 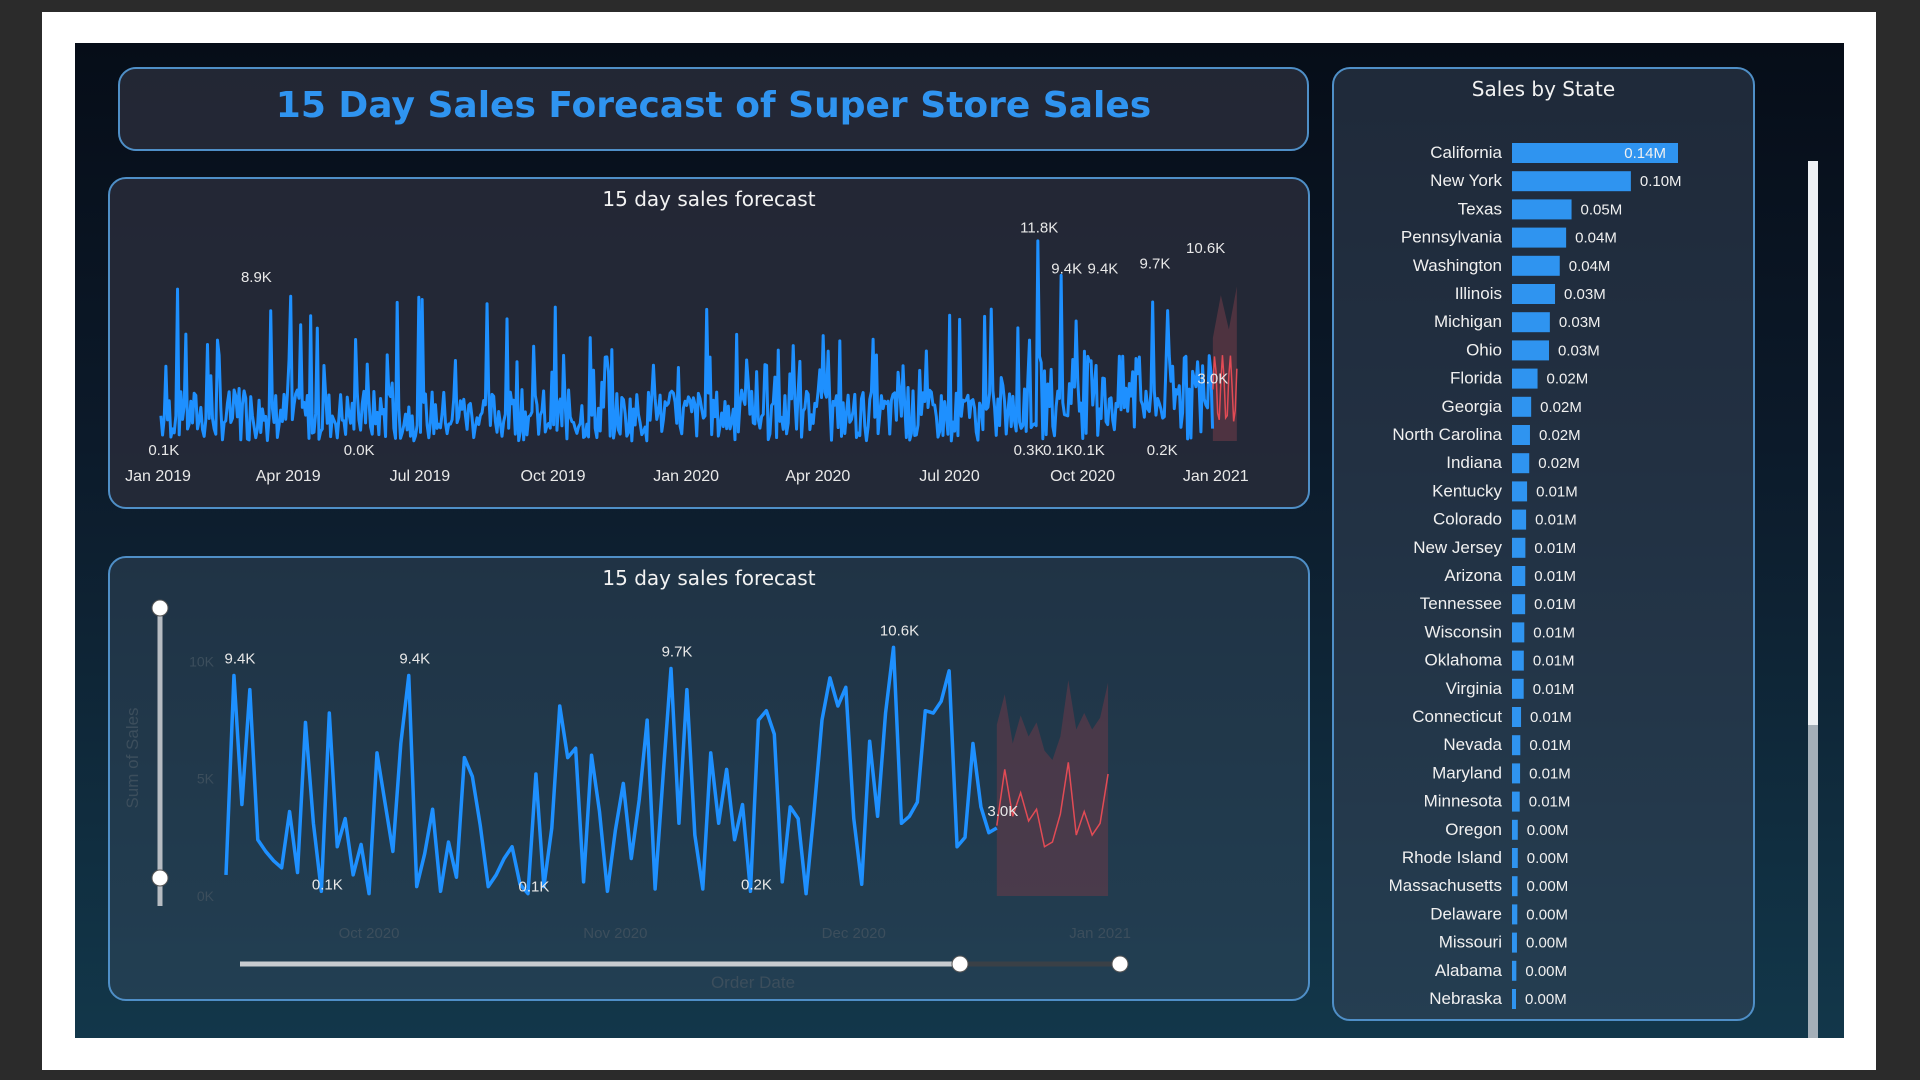 What do you see at coordinates (1155, 263) in the screenshot?
I see `data-label: 9.7K` at bounding box center [1155, 263].